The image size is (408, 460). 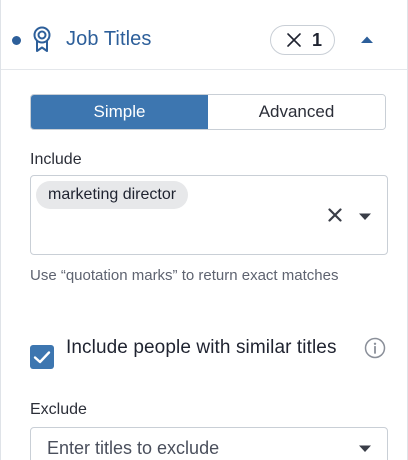 What do you see at coordinates (42, 39) in the screenshot?
I see `badge-icon` at bounding box center [42, 39].